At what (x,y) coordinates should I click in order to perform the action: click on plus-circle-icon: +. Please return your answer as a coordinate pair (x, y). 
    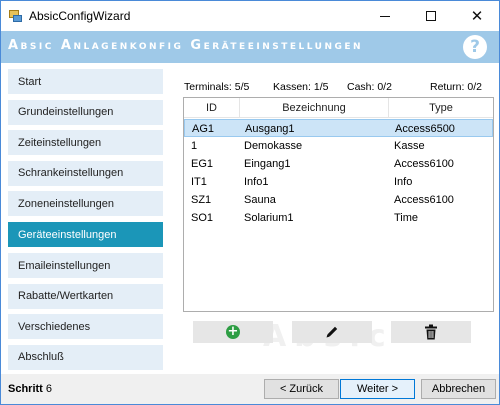
    Looking at the image, I should click on (233, 331).